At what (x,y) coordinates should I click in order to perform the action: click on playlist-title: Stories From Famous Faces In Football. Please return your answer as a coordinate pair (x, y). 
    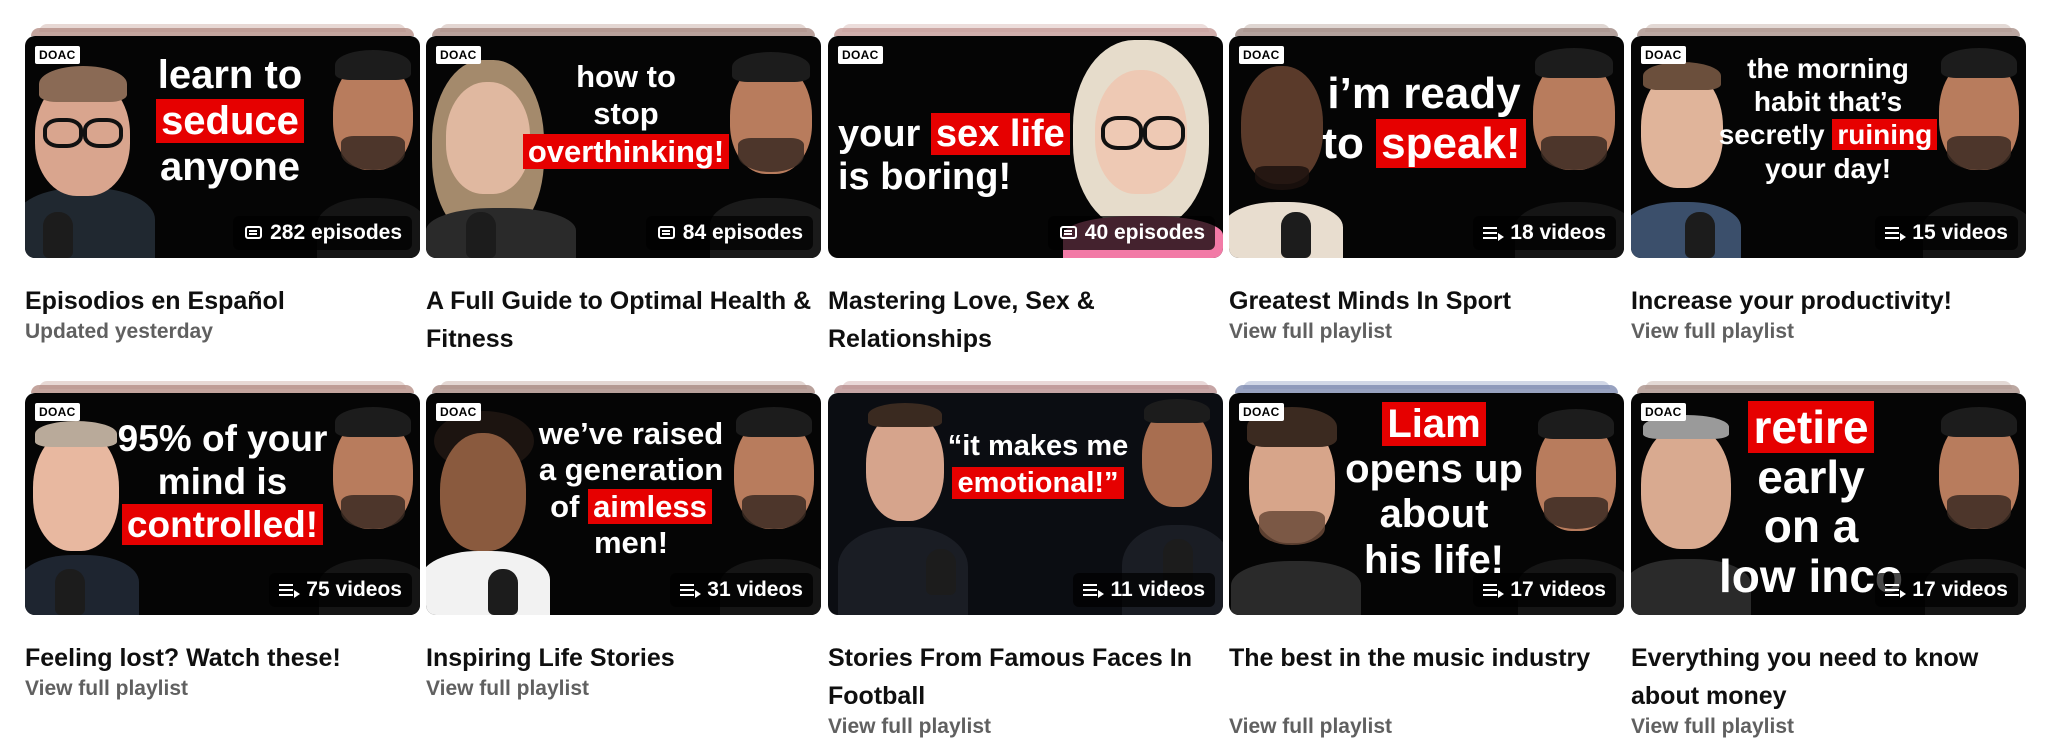
    Looking at the image, I should click on (1023, 677).